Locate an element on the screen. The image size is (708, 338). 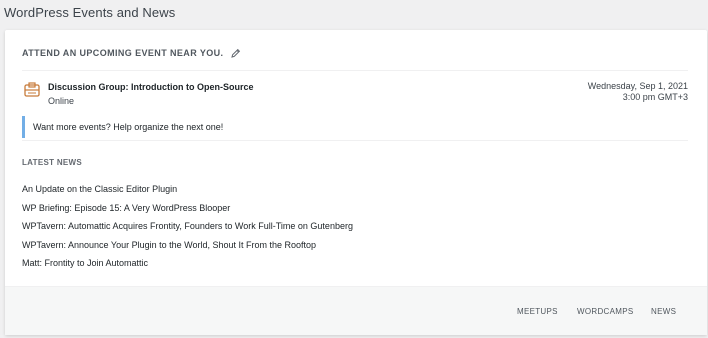
event-time: 3:00 pm GMT+3 is located at coordinates (655, 97).